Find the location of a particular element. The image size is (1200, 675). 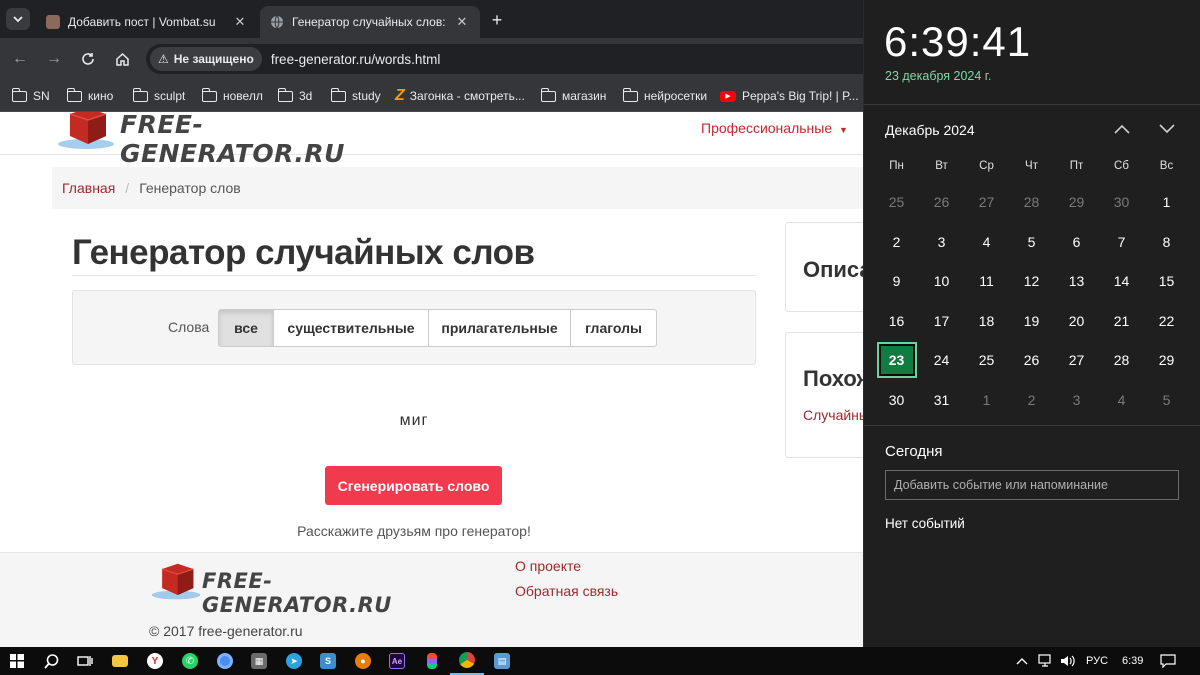

network-status is located at coordinates (1046, 661).